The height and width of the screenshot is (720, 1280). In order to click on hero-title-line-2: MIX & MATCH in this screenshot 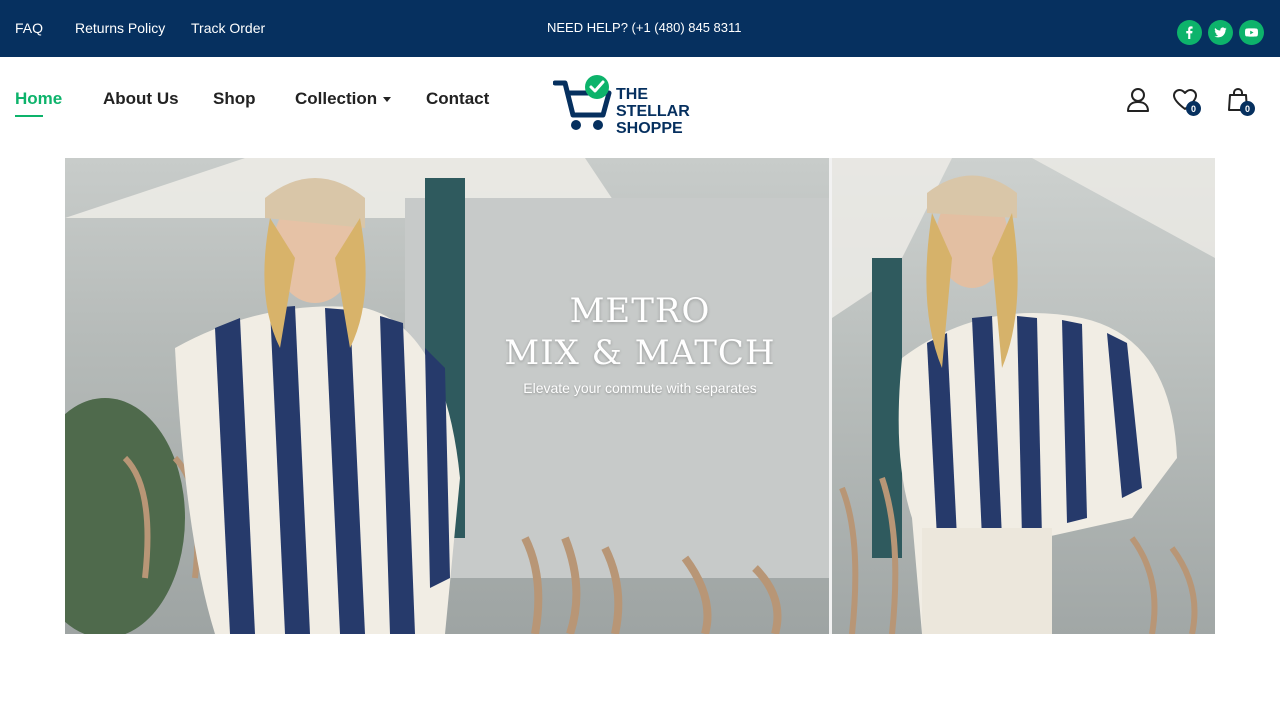, I will do `click(640, 353)`.